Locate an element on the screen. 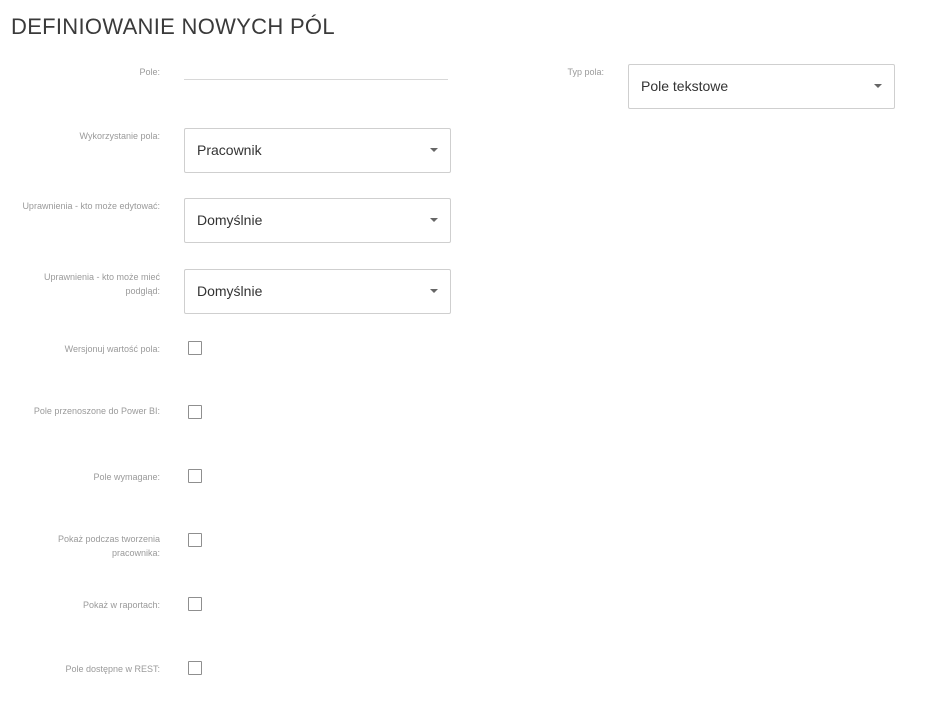 This screenshot has height=702, width=931. raporty-checkbox is located at coordinates (195, 604).